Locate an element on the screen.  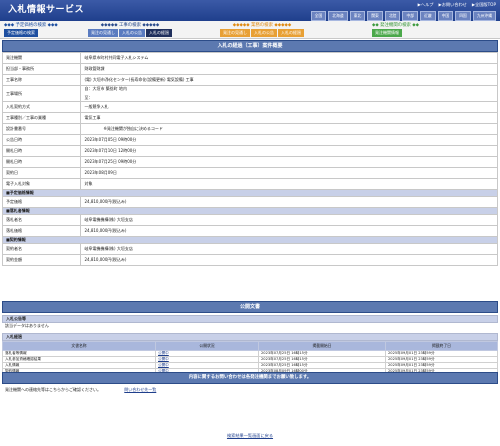
region-tab: 全国 is located at coordinates (318, 16).